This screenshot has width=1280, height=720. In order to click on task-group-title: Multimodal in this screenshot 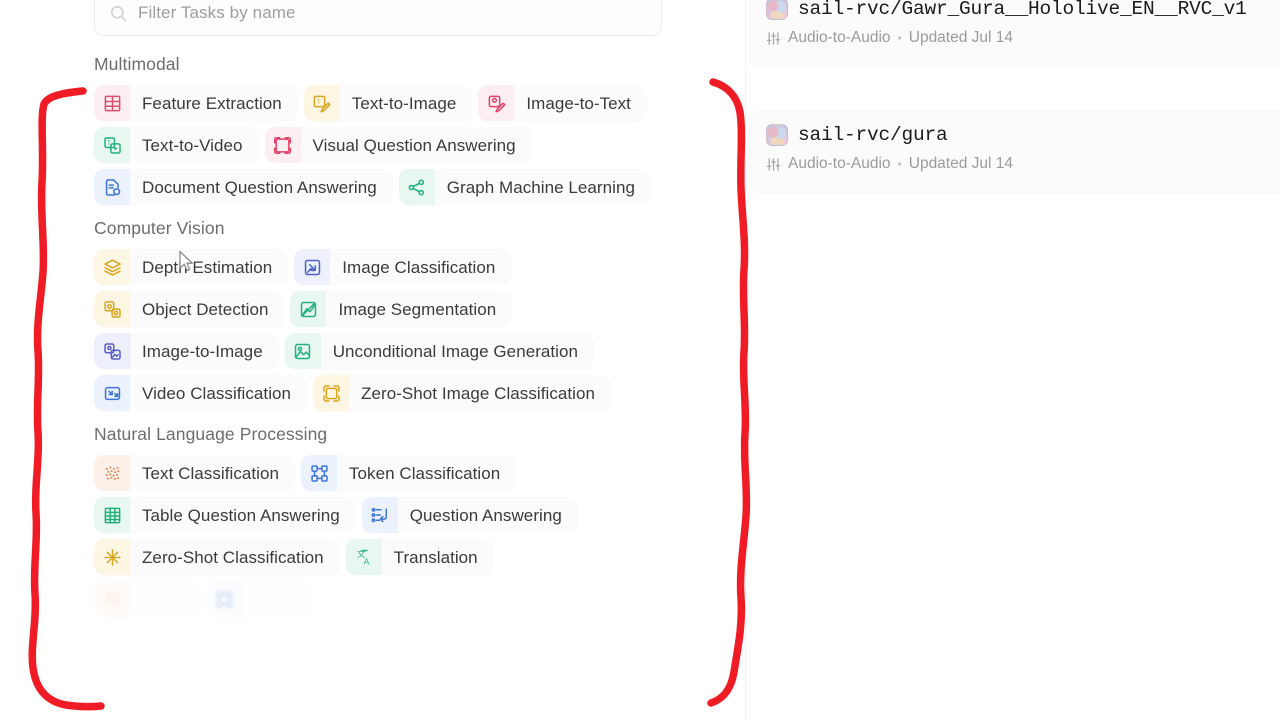, I will do `click(137, 64)`.